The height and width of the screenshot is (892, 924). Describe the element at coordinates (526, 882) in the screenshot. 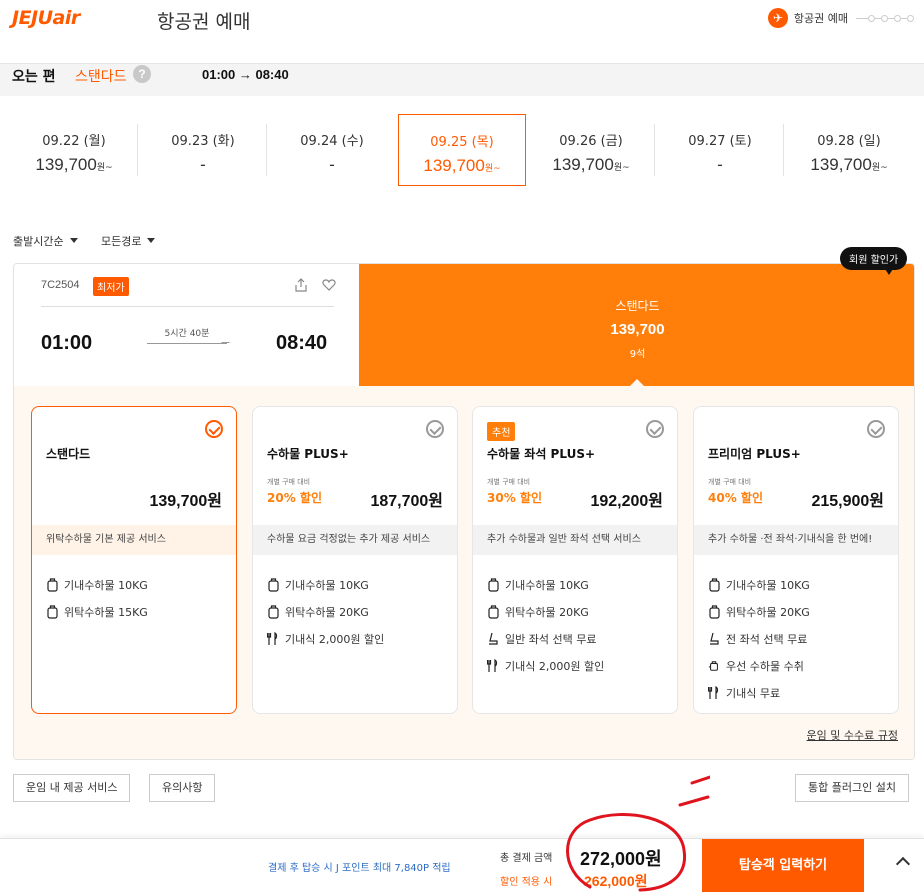

I see `discount-label: 할인 적용 시` at that location.